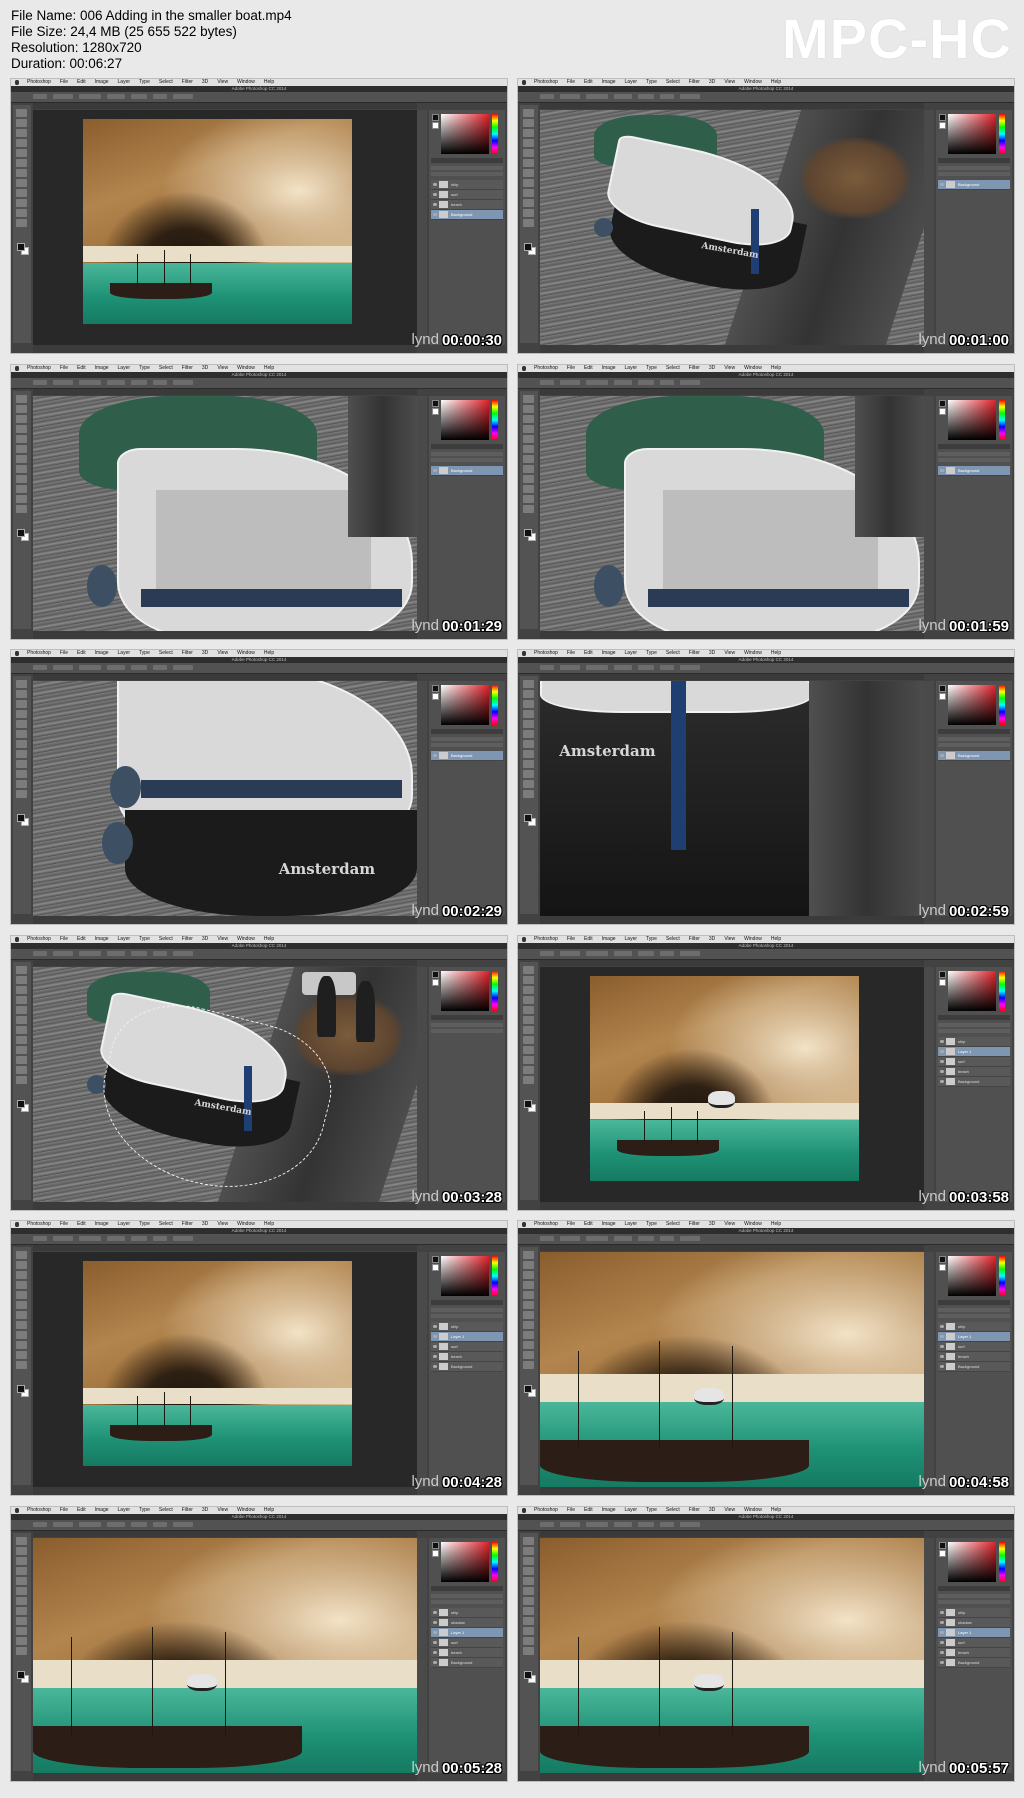  What do you see at coordinates (465, 1562) in the screenshot?
I see `color-picker-field` at bounding box center [465, 1562].